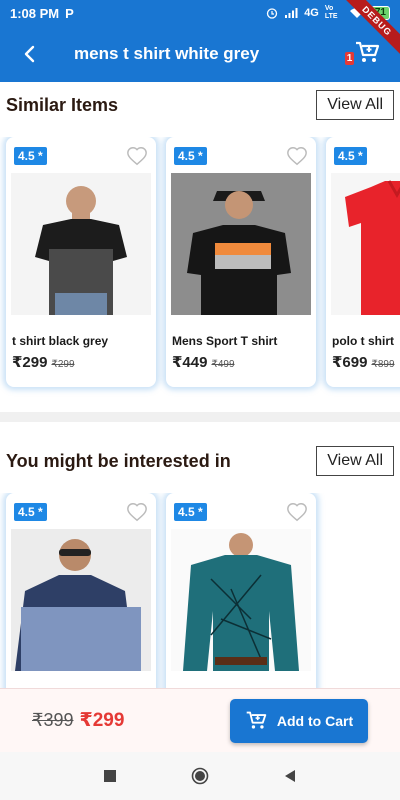 Image resolution: width=400 pixels, height=800 pixels. I want to click on square-icon, so click(110, 776).